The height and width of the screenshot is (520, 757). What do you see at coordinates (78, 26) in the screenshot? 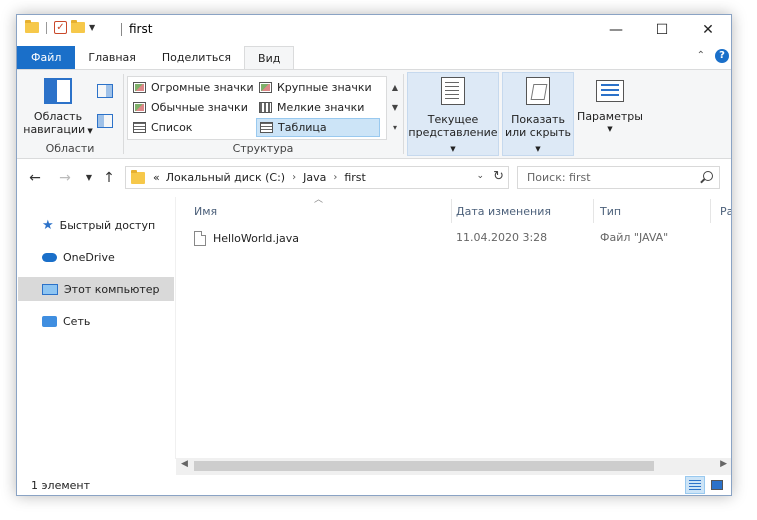
I see `new-folder-icon` at bounding box center [78, 26].